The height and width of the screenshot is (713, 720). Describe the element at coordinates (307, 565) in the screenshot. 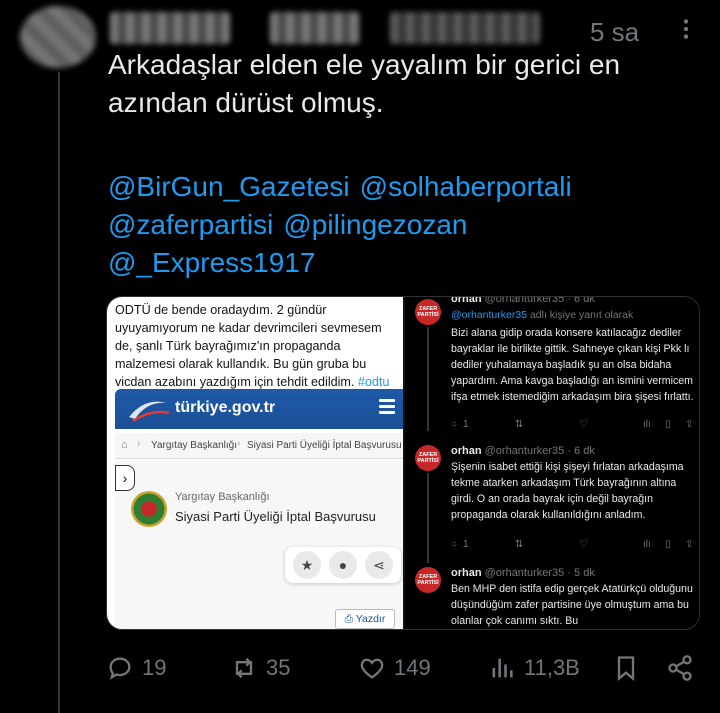

I see `star-icon: ★` at that location.